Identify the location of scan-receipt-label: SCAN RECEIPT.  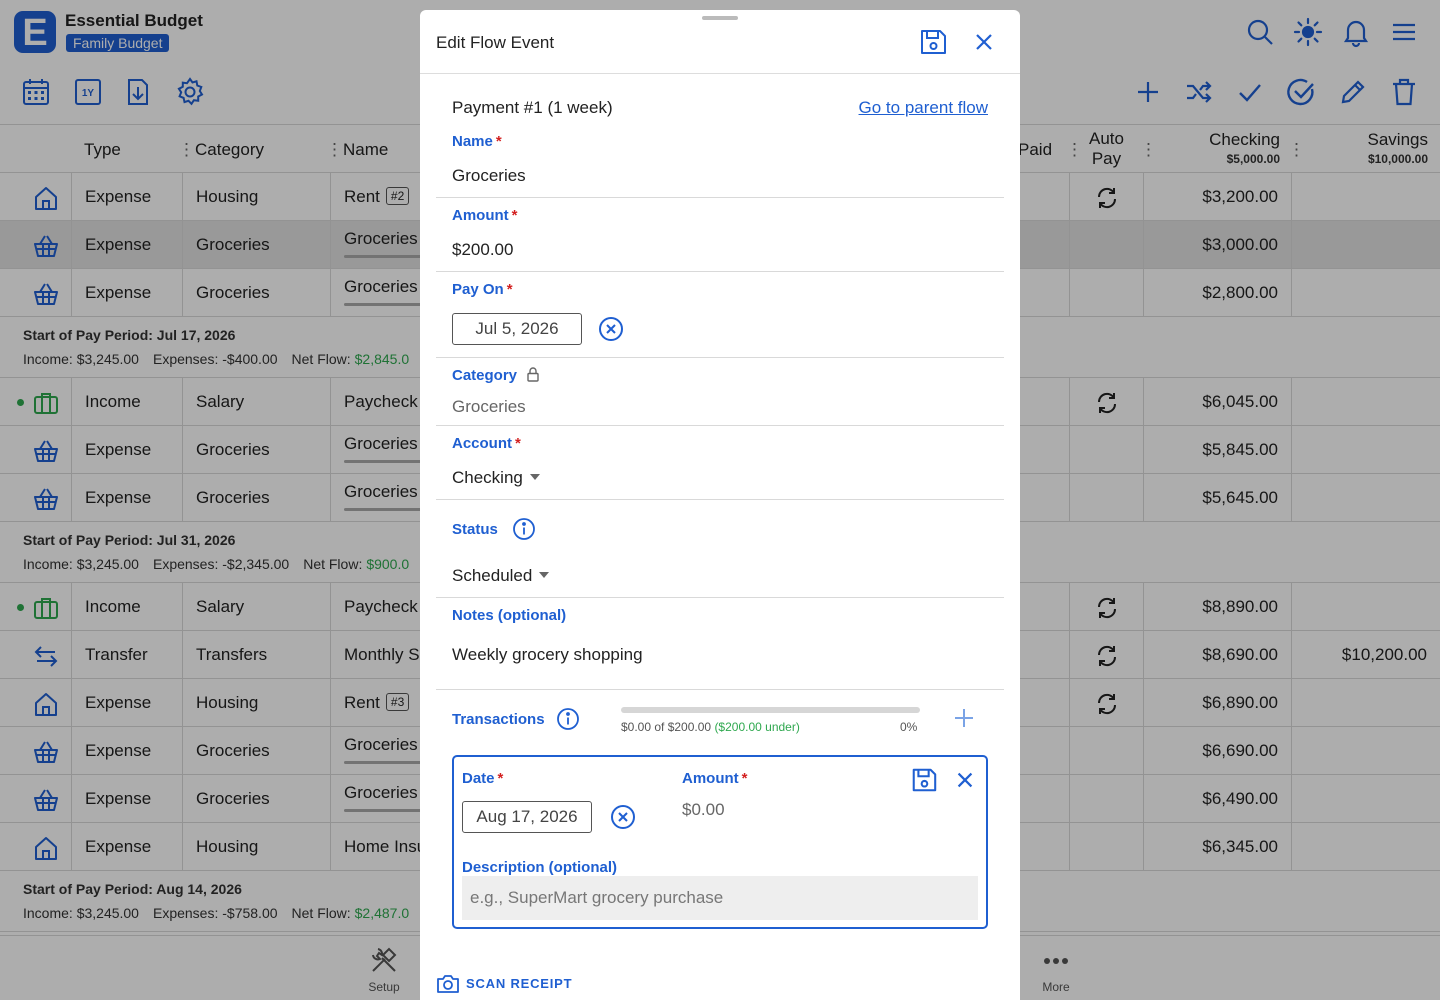
(519, 983).